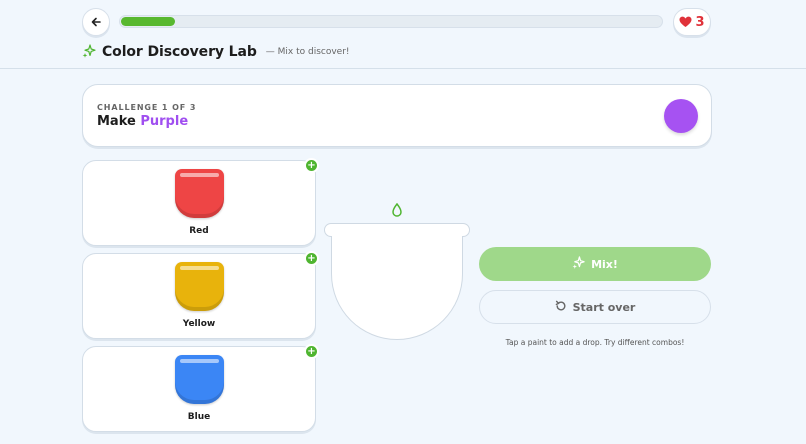  I want to click on lives-badge: 3, so click(692, 22).